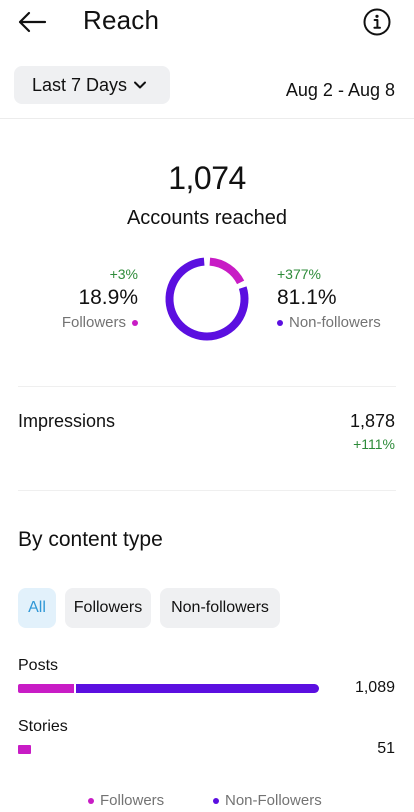 This screenshot has width=414, height=812. I want to click on arrow-left-icon, so click(32, 22).